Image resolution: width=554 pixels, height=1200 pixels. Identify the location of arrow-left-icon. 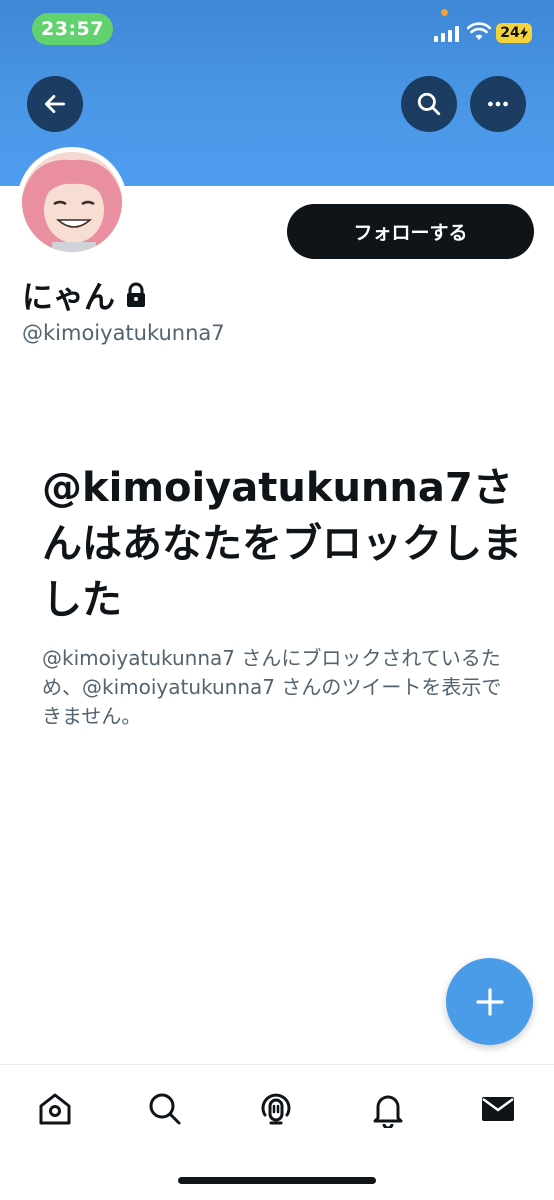
(55, 104).